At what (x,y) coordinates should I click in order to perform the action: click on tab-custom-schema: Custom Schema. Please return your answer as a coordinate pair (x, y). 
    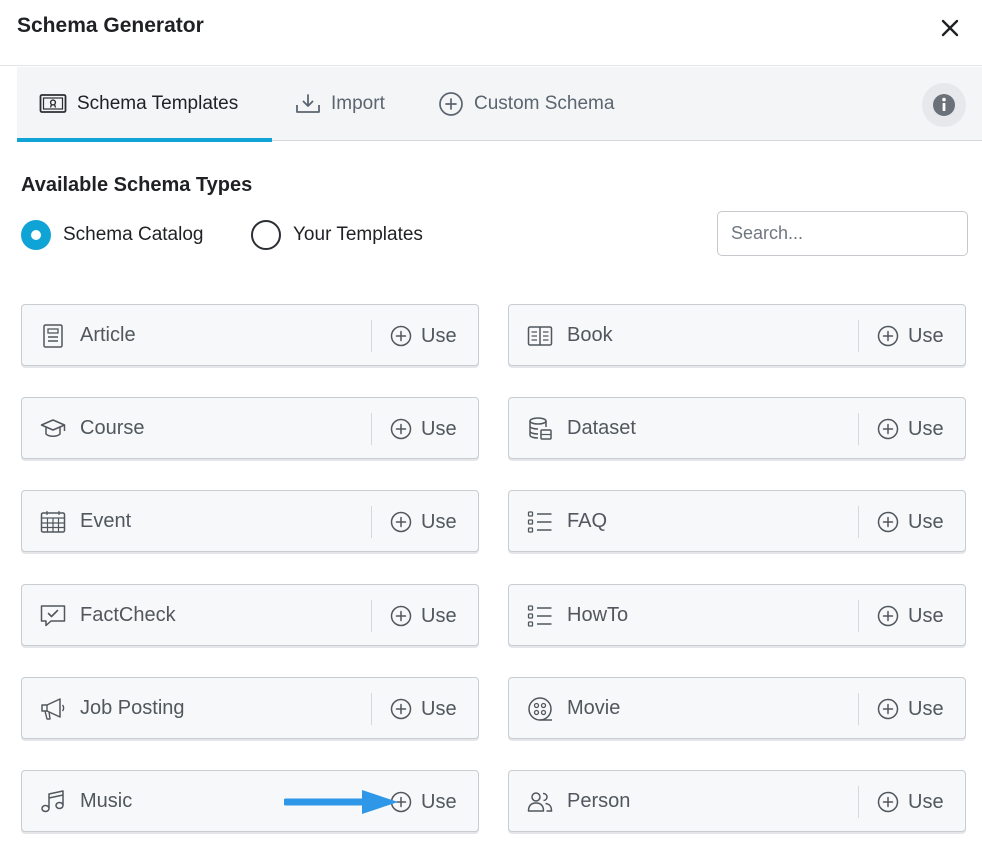
    Looking at the image, I should click on (526, 104).